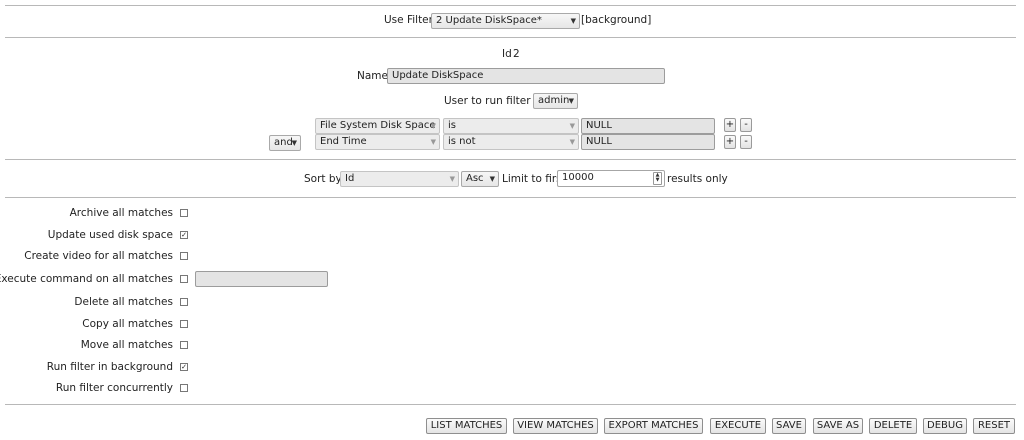 The image size is (1024, 440). Describe the element at coordinates (184, 302) in the screenshot. I see `action-delete-checkbox` at that location.